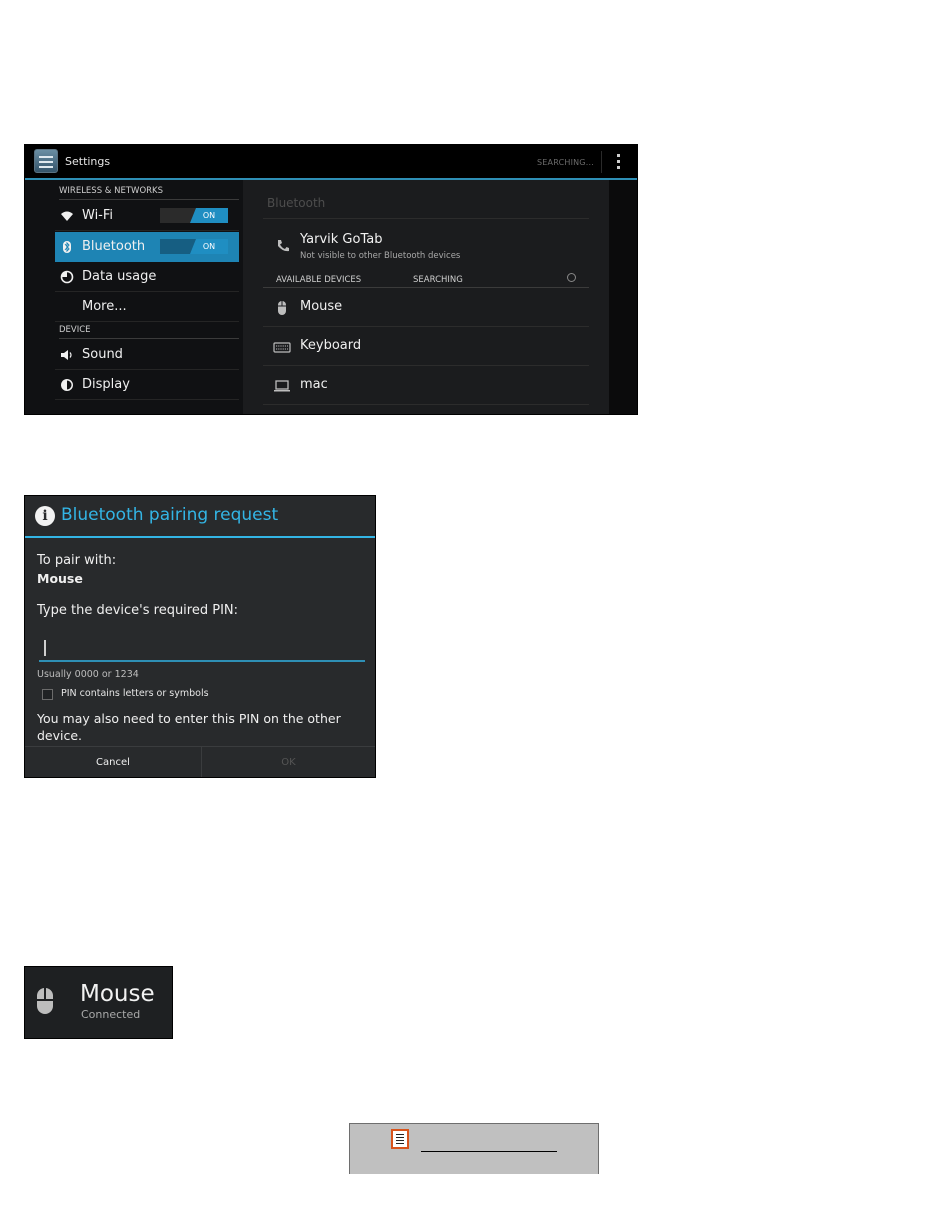  Describe the element at coordinates (489, 1151) in the screenshot. I see `underline-field` at that location.